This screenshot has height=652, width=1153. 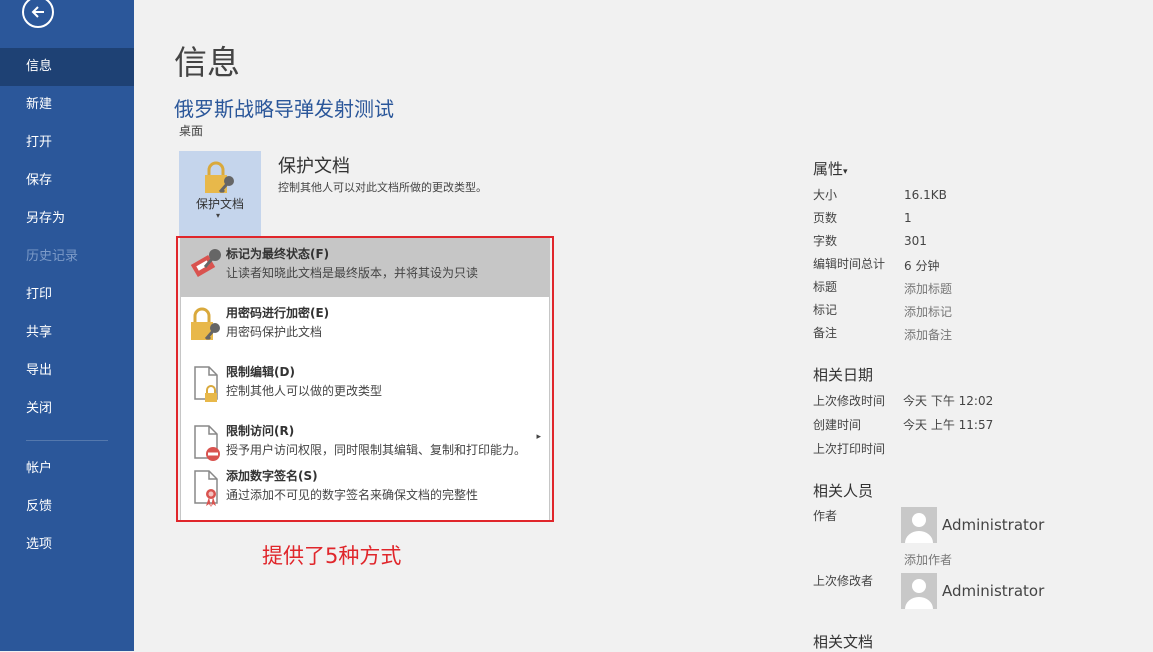 What do you see at coordinates (278, 313) in the screenshot?
I see `menu-item-title: 用密码进行加密(E)` at bounding box center [278, 313].